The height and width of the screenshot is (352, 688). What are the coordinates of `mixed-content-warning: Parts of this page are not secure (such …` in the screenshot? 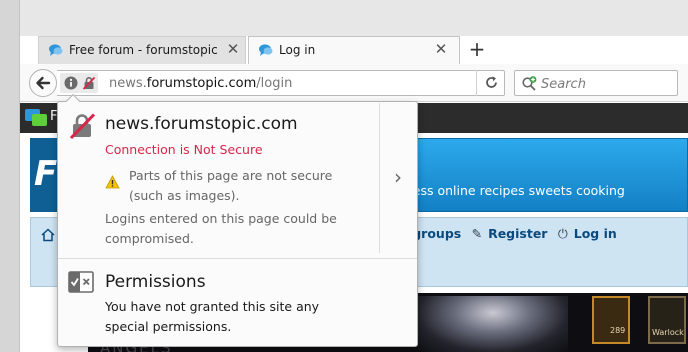 It's located at (231, 185).